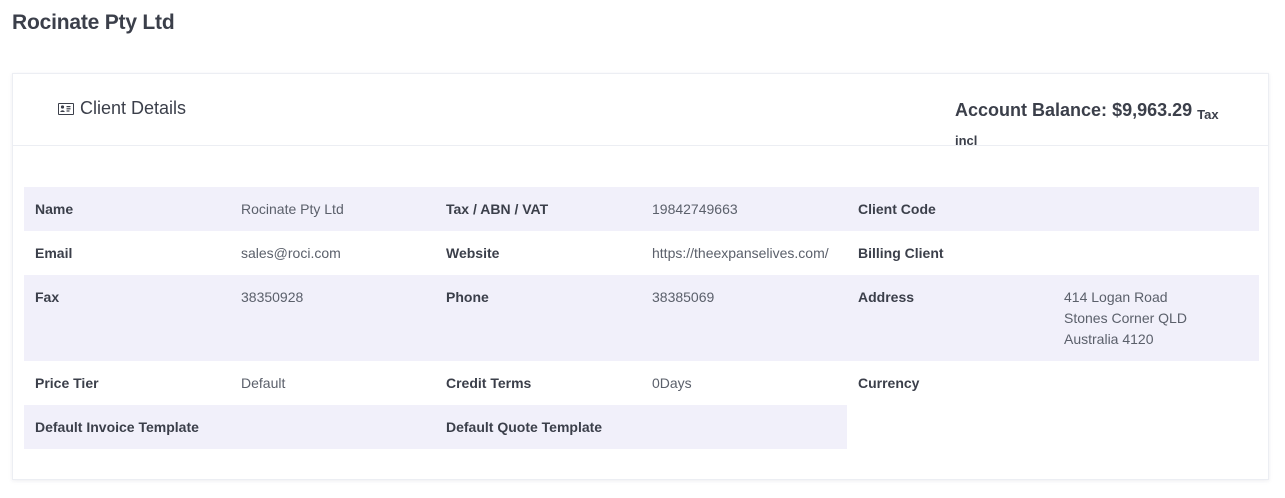 The height and width of the screenshot is (498, 1285). I want to click on address-line: Australia 4120, so click(1109, 339).